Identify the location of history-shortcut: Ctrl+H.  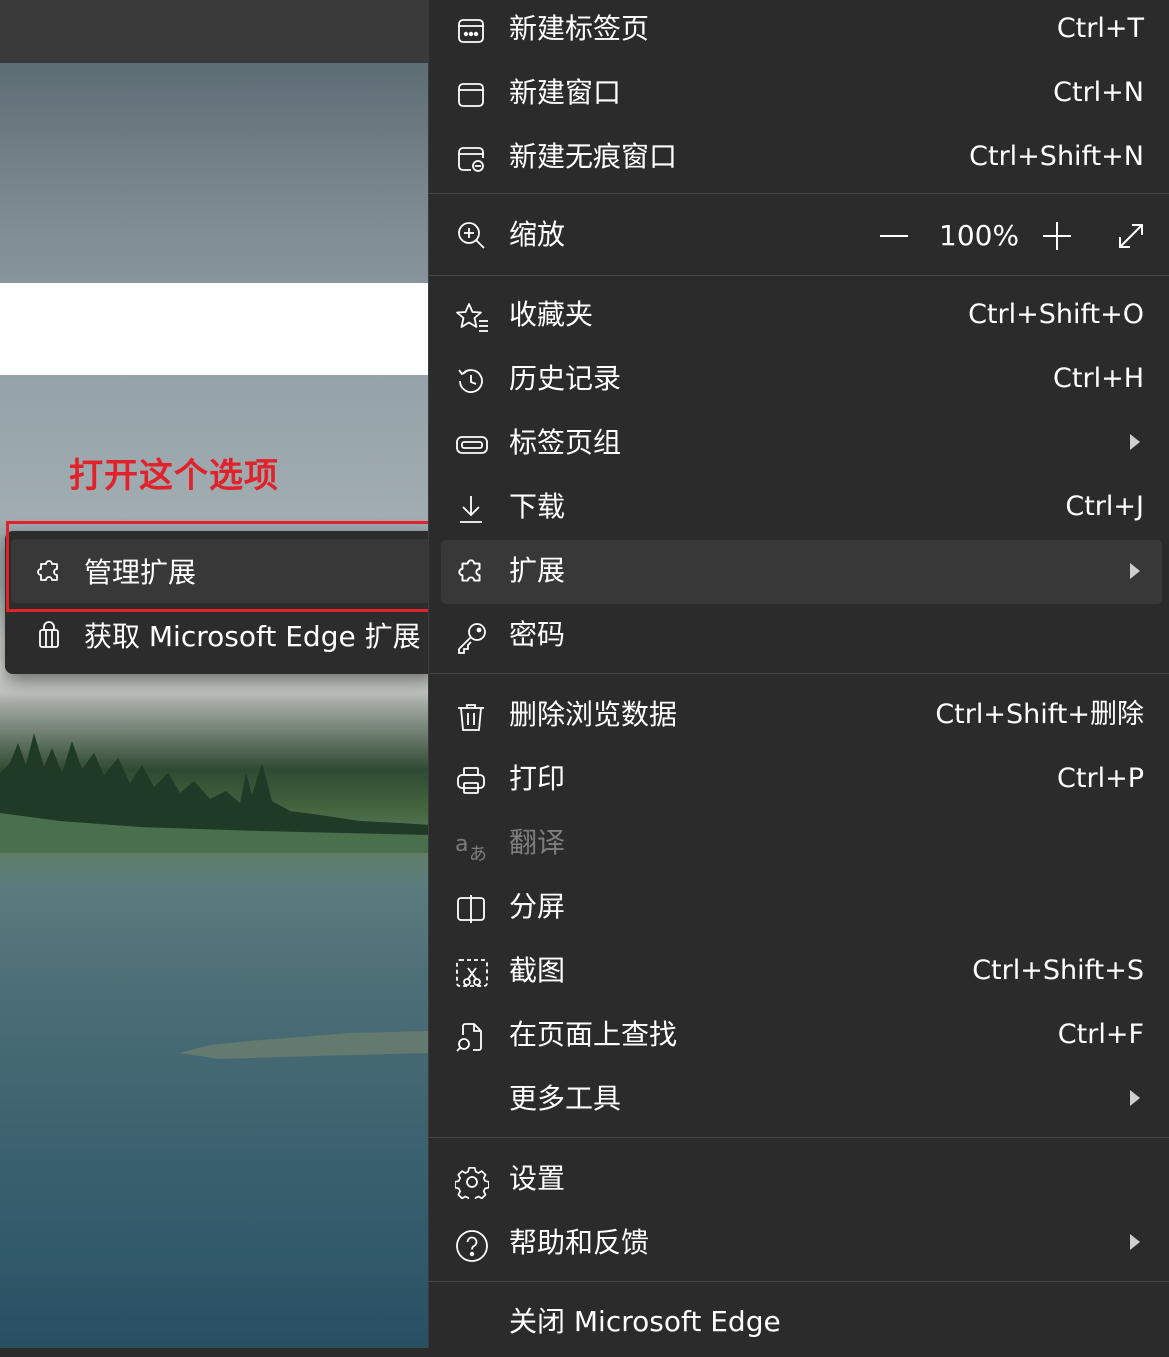
(1098, 378).